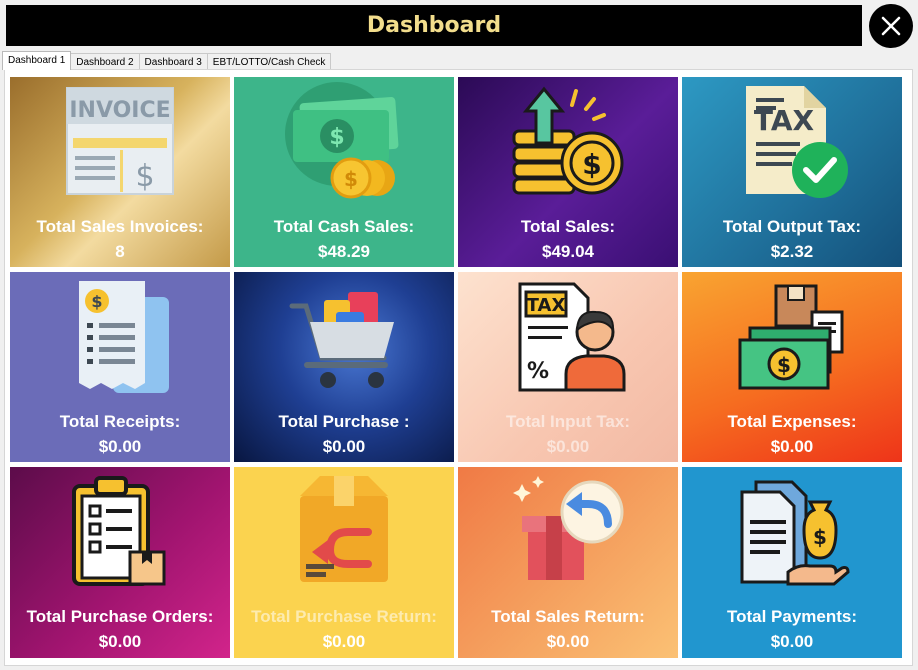 The height and width of the screenshot is (670, 918). I want to click on tax-text: TAX, so click(546, 305).